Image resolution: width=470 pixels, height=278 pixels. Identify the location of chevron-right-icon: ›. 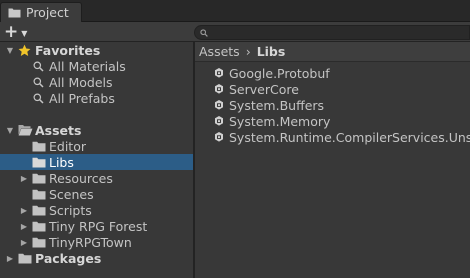
(248, 51).